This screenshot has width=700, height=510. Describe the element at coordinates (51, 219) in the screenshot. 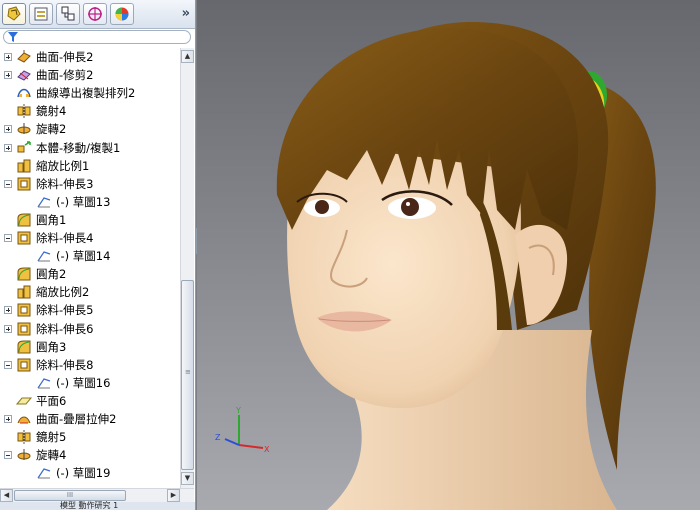

I see `tree-item-label: 圓角1` at that location.